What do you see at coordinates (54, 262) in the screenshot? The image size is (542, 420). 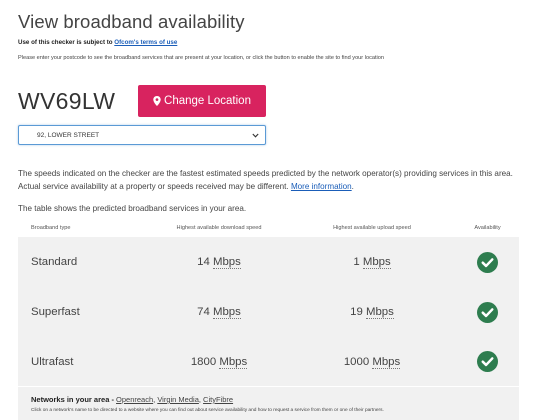 I see `broadband-type-cell: Standard` at bounding box center [54, 262].